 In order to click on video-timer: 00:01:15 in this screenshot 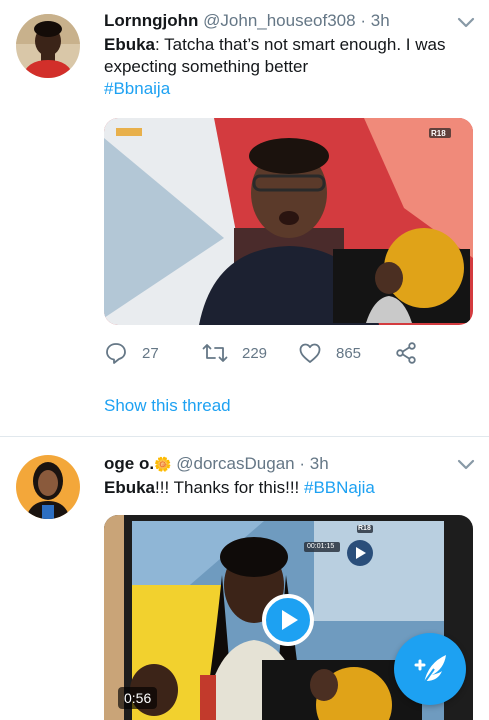, I will do `click(321, 546)`.